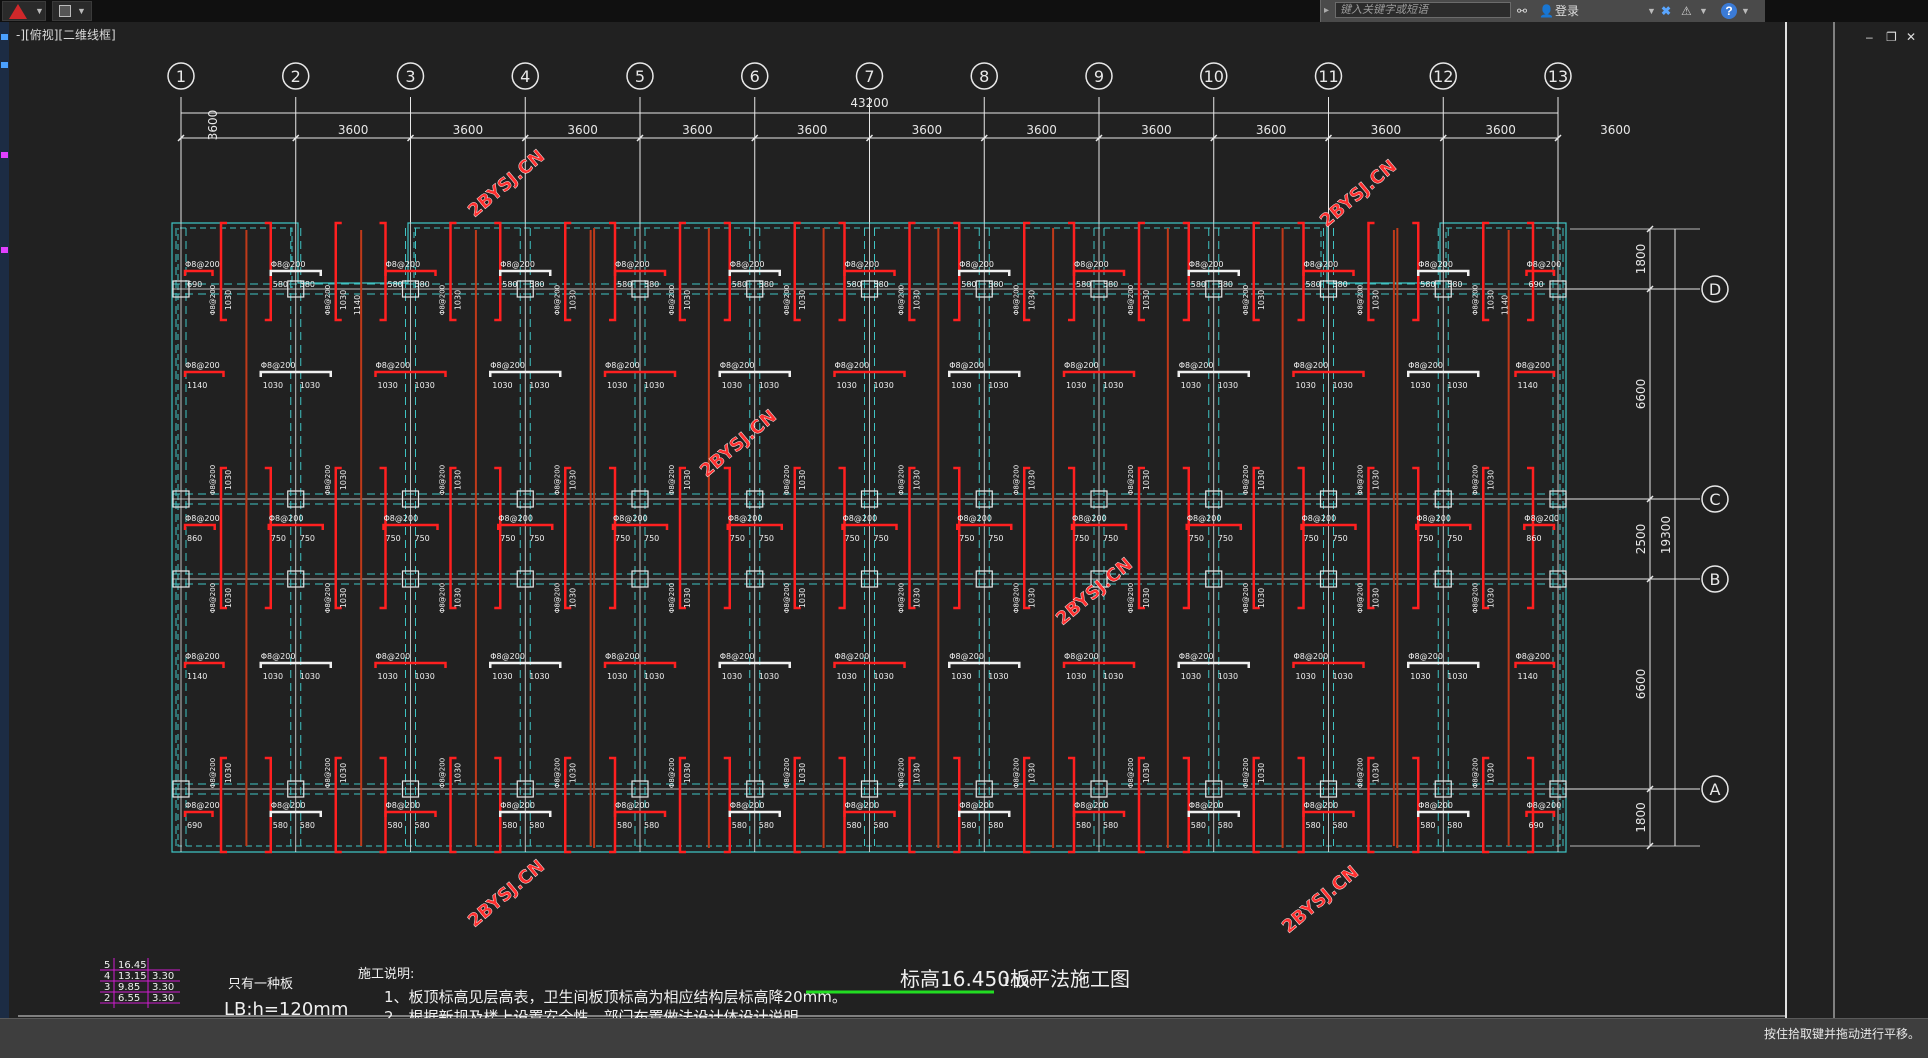 The width and height of the screenshot is (1928, 1058). What do you see at coordinates (1423, 10) in the screenshot?
I see `search-input` at bounding box center [1423, 10].